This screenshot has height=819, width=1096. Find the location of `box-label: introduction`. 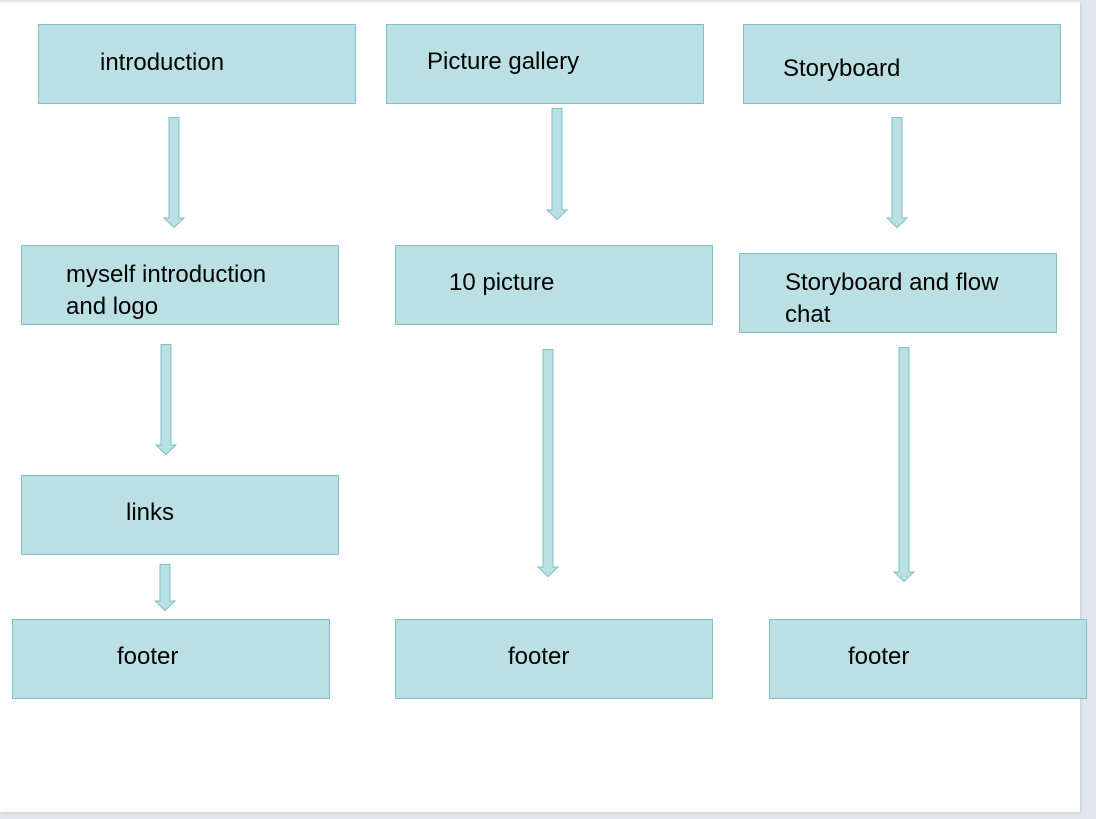

box-label: introduction is located at coordinates (162, 62).